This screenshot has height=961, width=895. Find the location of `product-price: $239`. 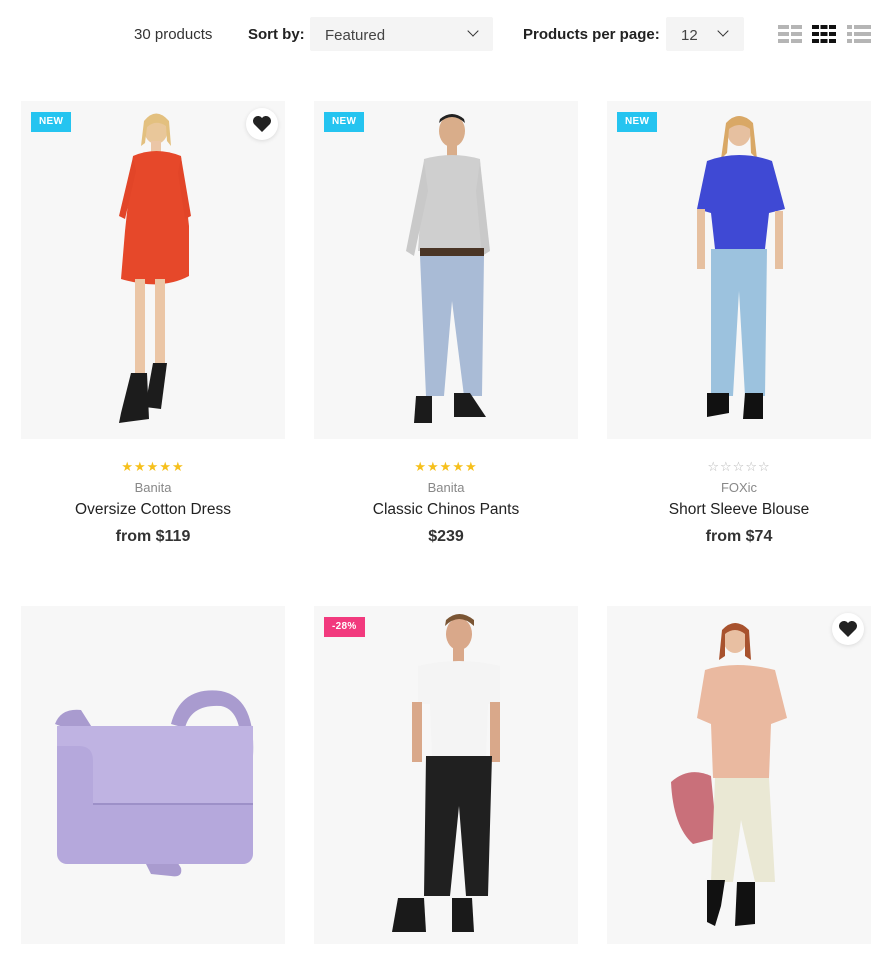

product-price: $239 is located at coordinates (446, 536).